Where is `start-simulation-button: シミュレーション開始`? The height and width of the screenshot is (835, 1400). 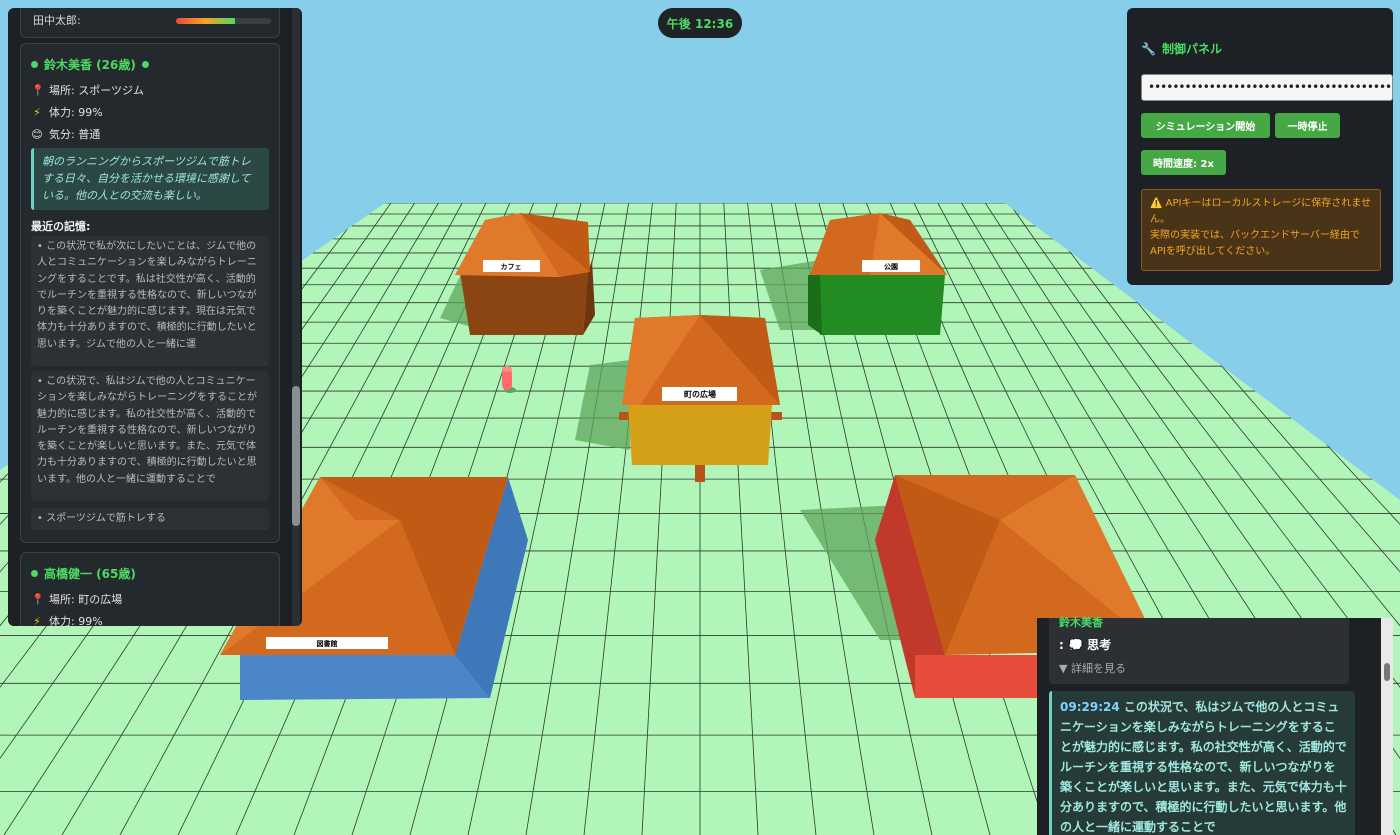
start-simulation-button: シミュレーション開始 is located at coordinates (1205, 125).